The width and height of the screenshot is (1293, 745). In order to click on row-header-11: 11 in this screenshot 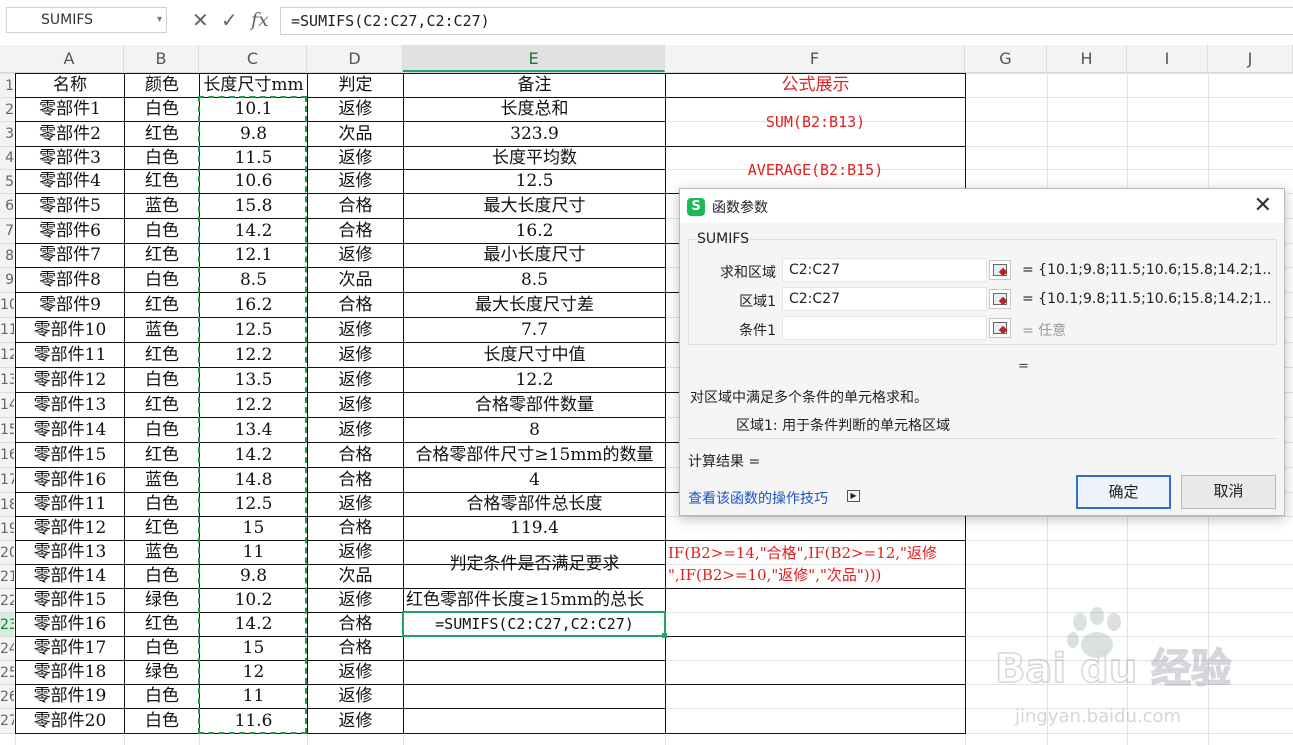, I will do `click(7, 330)`.